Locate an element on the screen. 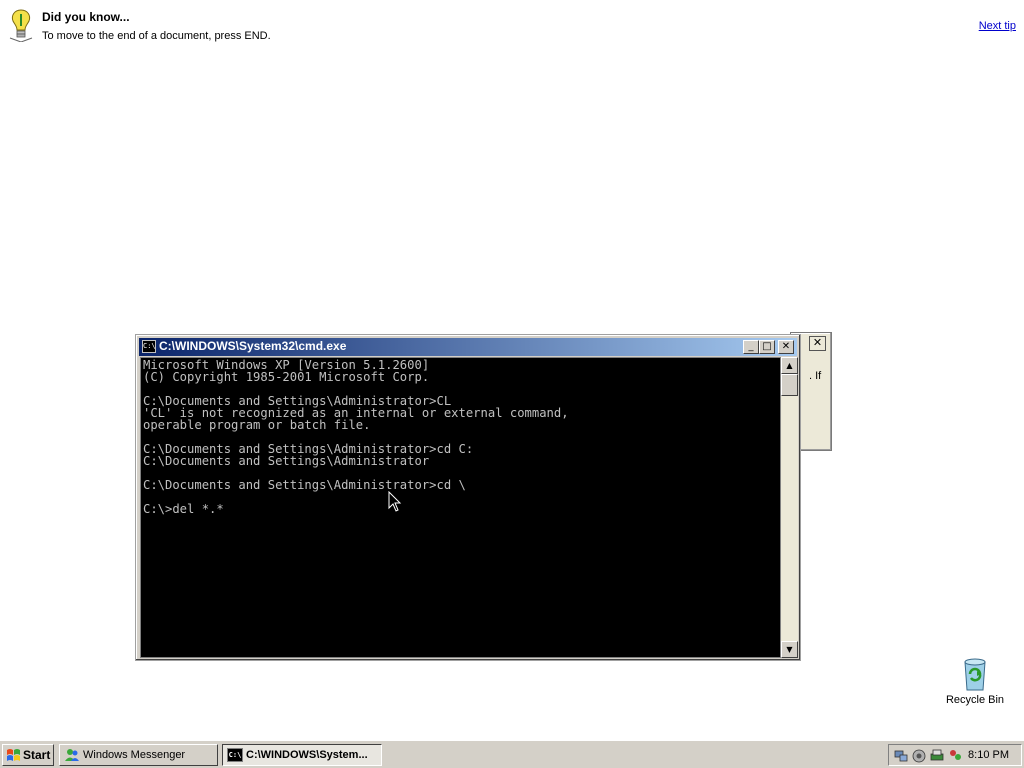 This screenshot has height=768, width=1024. cmd-window-title: C:\WINDOWS\System32\cmd.exe is located at coordinates (253, 346).